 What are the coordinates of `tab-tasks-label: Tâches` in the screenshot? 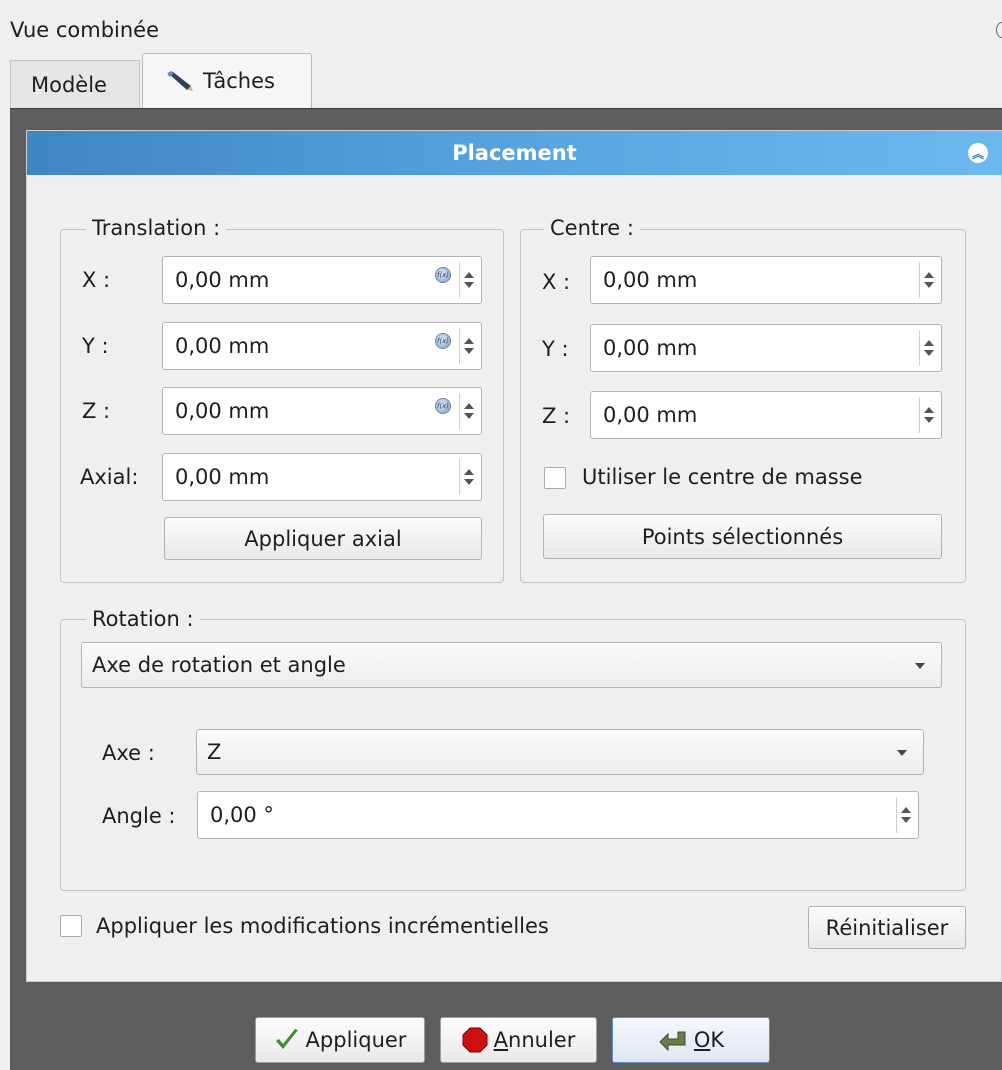 It's located at (239, 81).